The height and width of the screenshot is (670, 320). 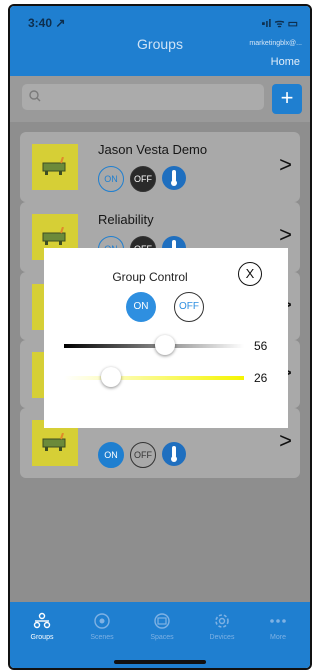 What do you see at coordinates (126, 219) in the screenshot?
I see `group-name: Reliability` at bounding box center [126, 219].